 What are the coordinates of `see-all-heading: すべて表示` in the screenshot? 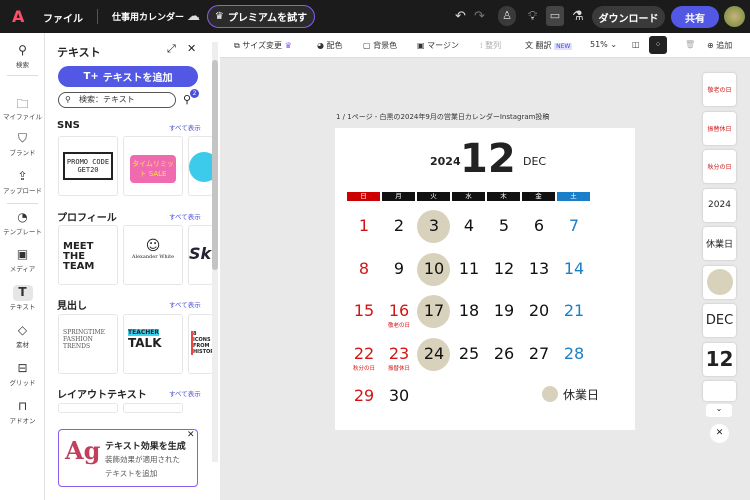 It's located at (185, 304).